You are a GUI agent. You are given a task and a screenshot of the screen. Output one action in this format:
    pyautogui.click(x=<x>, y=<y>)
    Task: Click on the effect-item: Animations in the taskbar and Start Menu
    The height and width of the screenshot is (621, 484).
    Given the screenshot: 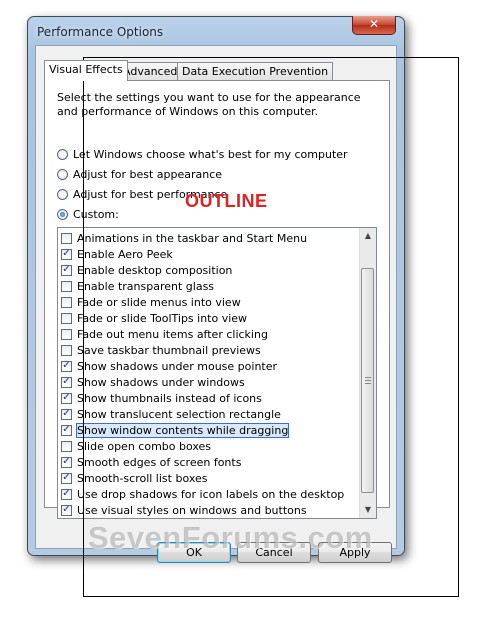 What is the action you would take?
    pyautogui.click(x=184, y=238)
    